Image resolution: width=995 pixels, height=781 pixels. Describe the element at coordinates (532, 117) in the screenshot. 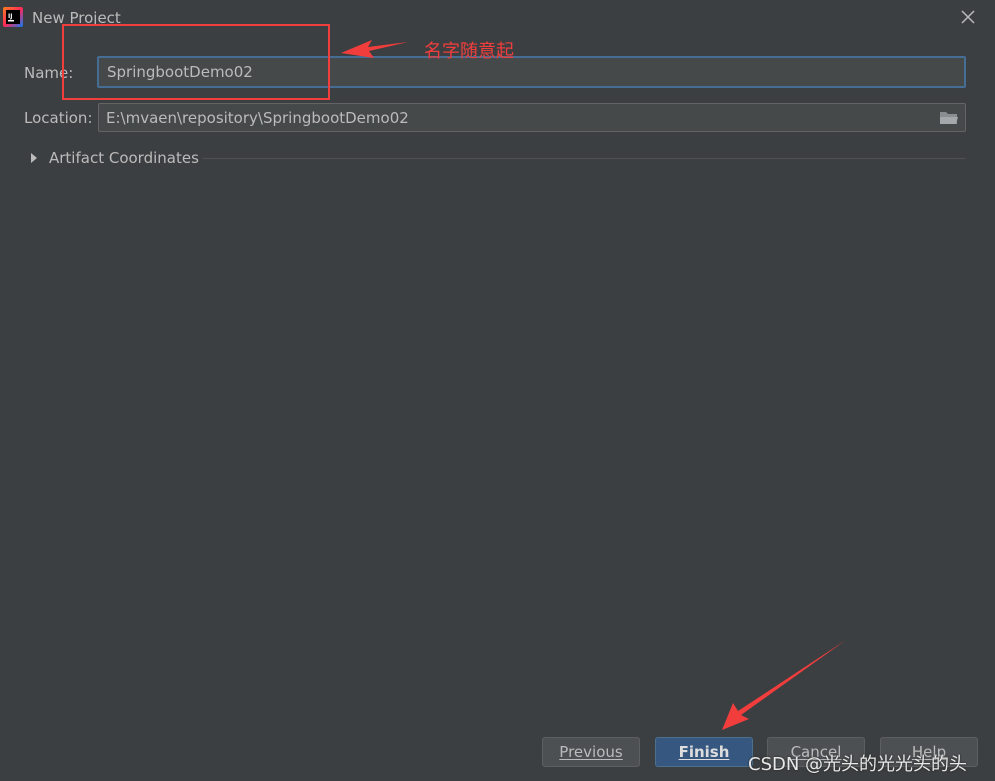

I see `project-location-input` at that location.